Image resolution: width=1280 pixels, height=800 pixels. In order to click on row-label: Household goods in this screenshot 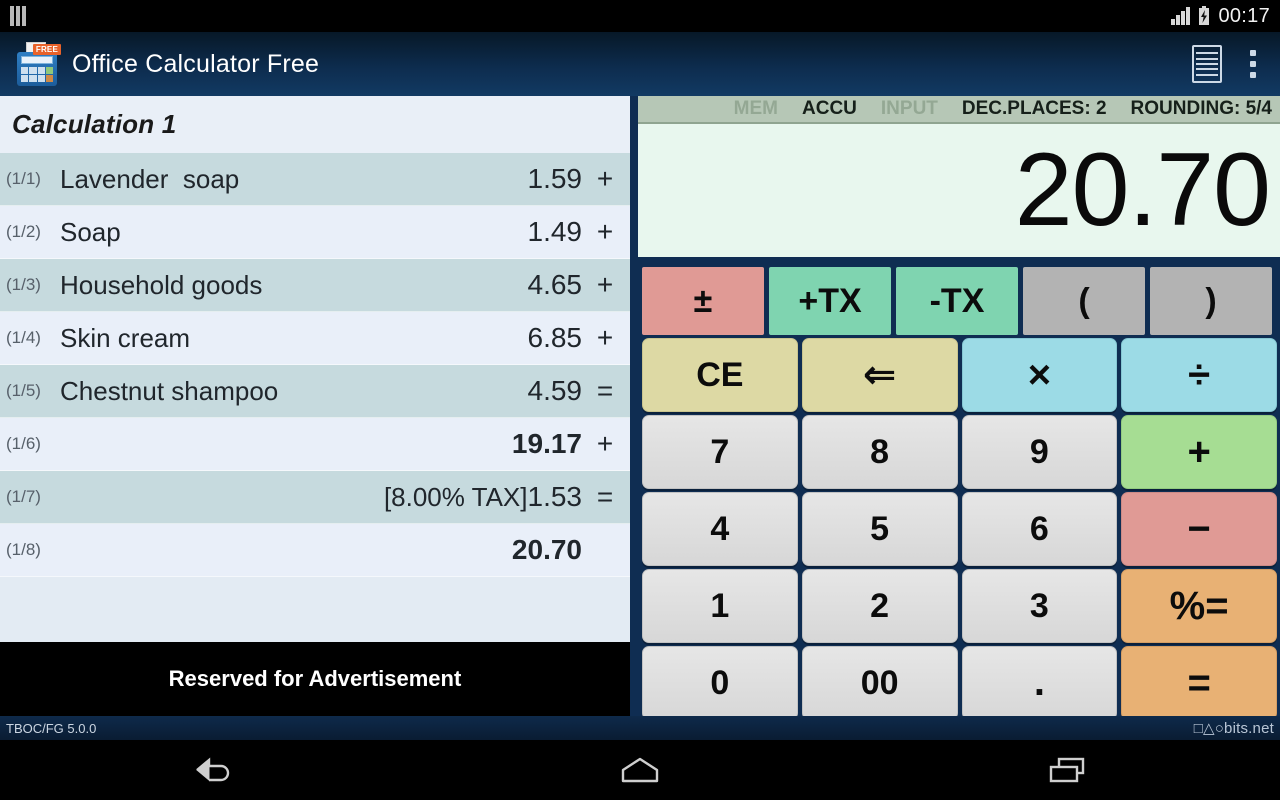, I will do `click(161, 284)`.